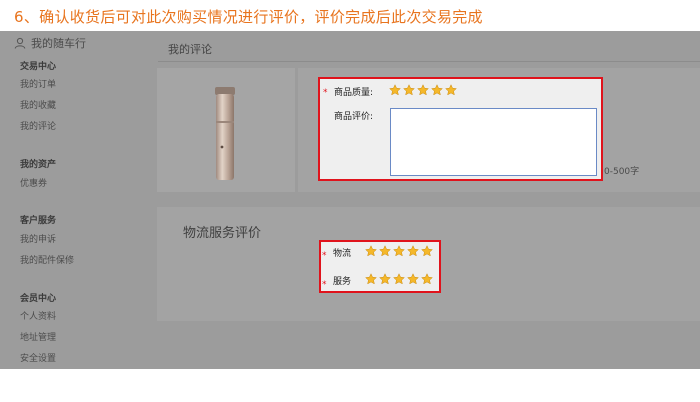  I want to click on service-stars, so click(399, 279).